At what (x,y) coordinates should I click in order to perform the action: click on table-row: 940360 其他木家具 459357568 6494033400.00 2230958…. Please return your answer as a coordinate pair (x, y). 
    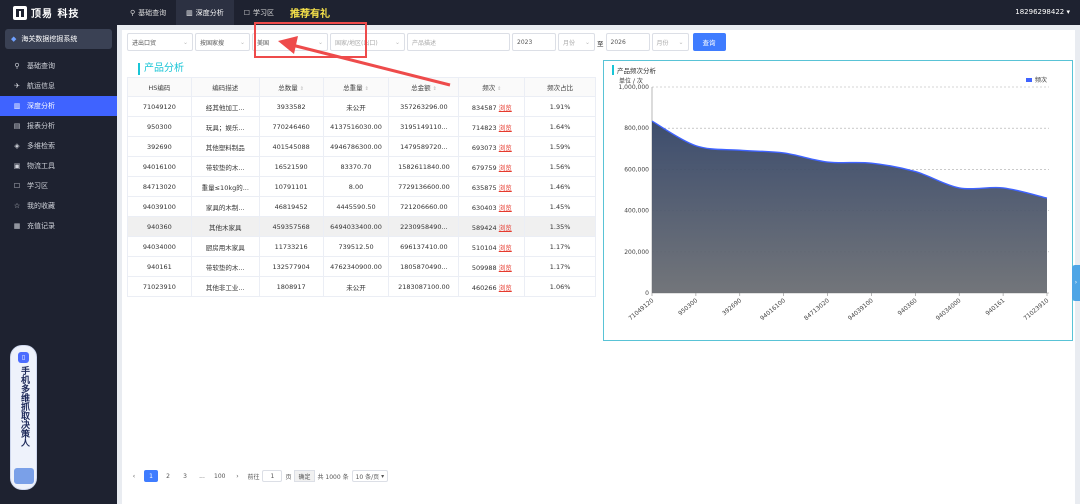
    Looking at the image, I should click on (361, 226).